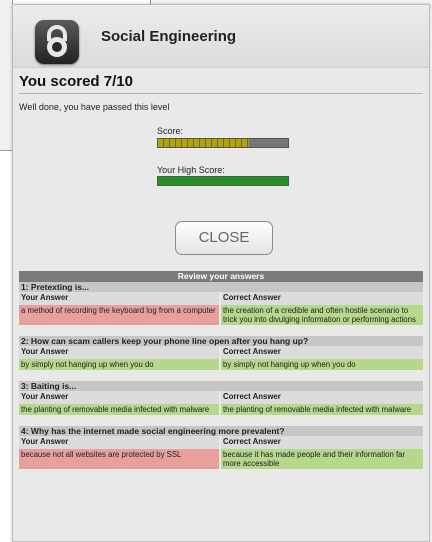 This screenshot has height=542, width=432. I want to click on close-button: CLOSE, so click(224, 238).